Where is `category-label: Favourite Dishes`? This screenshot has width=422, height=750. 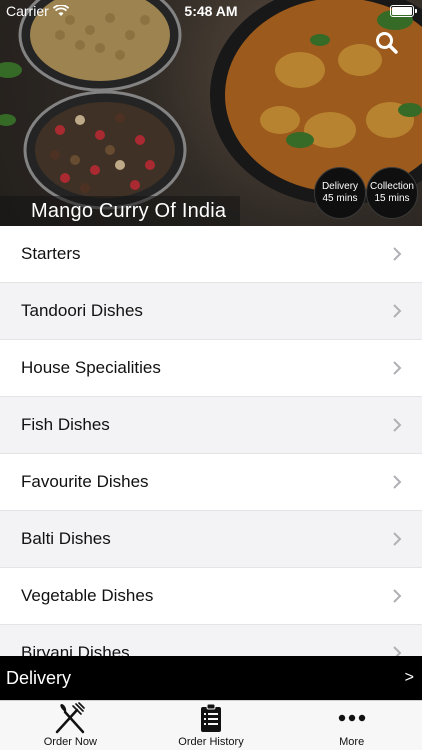
category-label: Favourite Dishes is located at coordinates (85, 481).